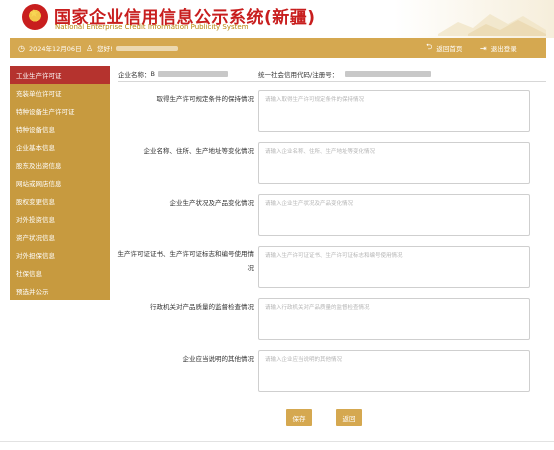 This screenshot has width=554, height=450. Describe the element at coordinates (105, 49) in the screenshot. I see `greeting-text: 您好!` at that location.